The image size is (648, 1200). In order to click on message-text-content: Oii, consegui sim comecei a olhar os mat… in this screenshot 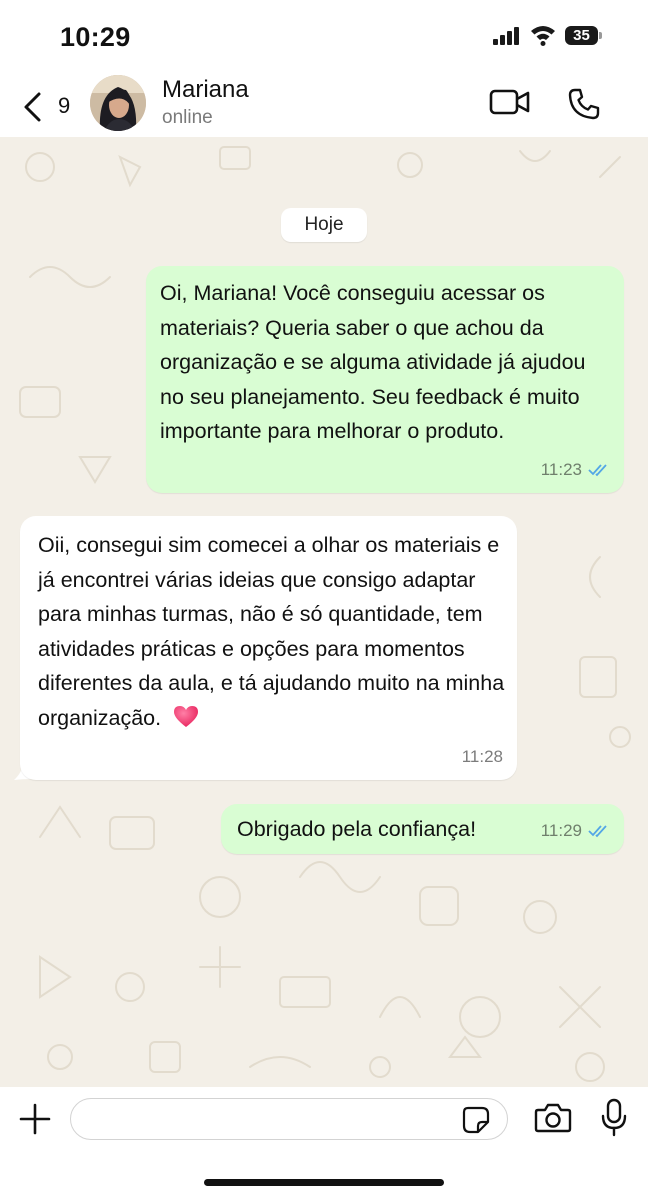, I will do `click(271, 631)`.